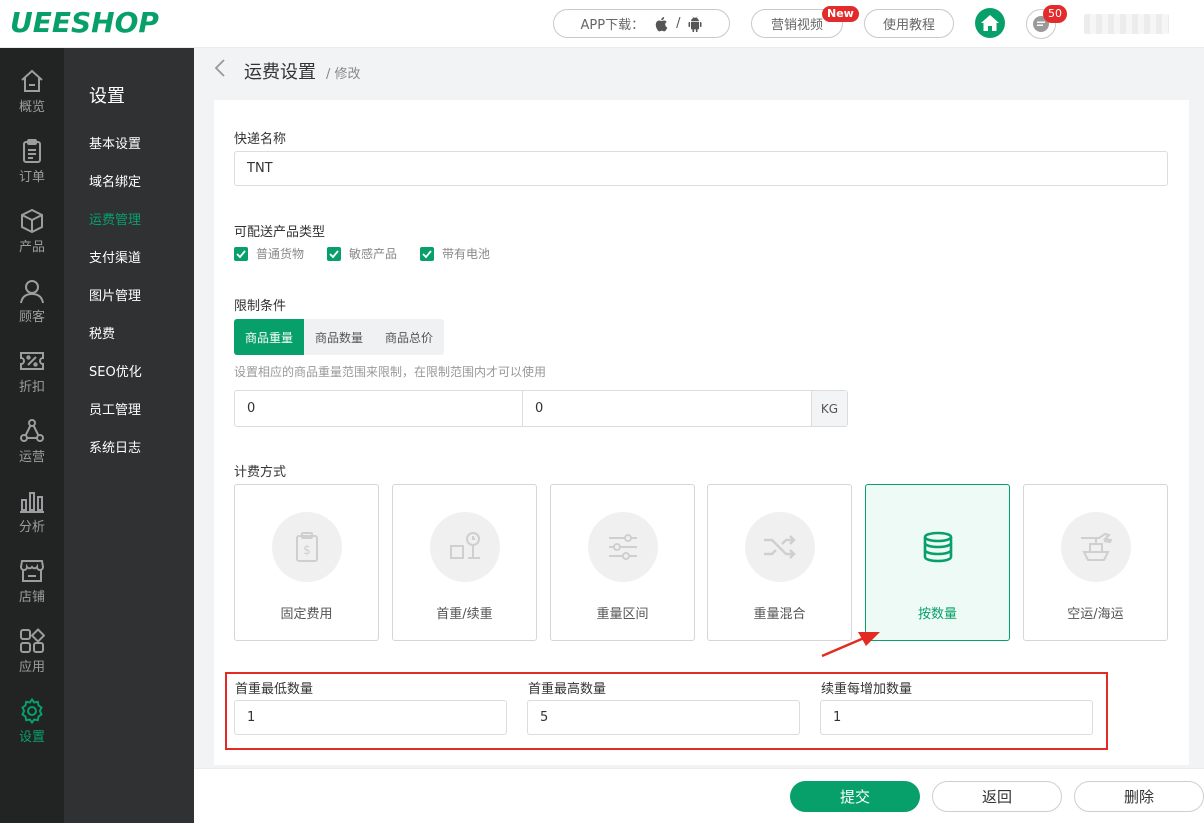 The height and width of the screenshot is (823, 1204). I want to click on tutorial-button: 使用教程, so click(909, 23).